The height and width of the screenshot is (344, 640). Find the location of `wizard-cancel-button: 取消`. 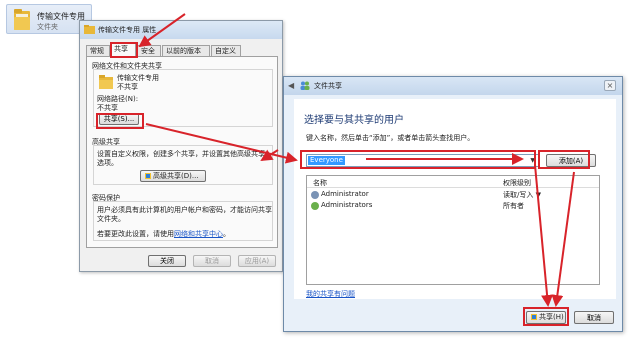

wizard-cancel-button: 取消 is located at coordinates (594, 317).